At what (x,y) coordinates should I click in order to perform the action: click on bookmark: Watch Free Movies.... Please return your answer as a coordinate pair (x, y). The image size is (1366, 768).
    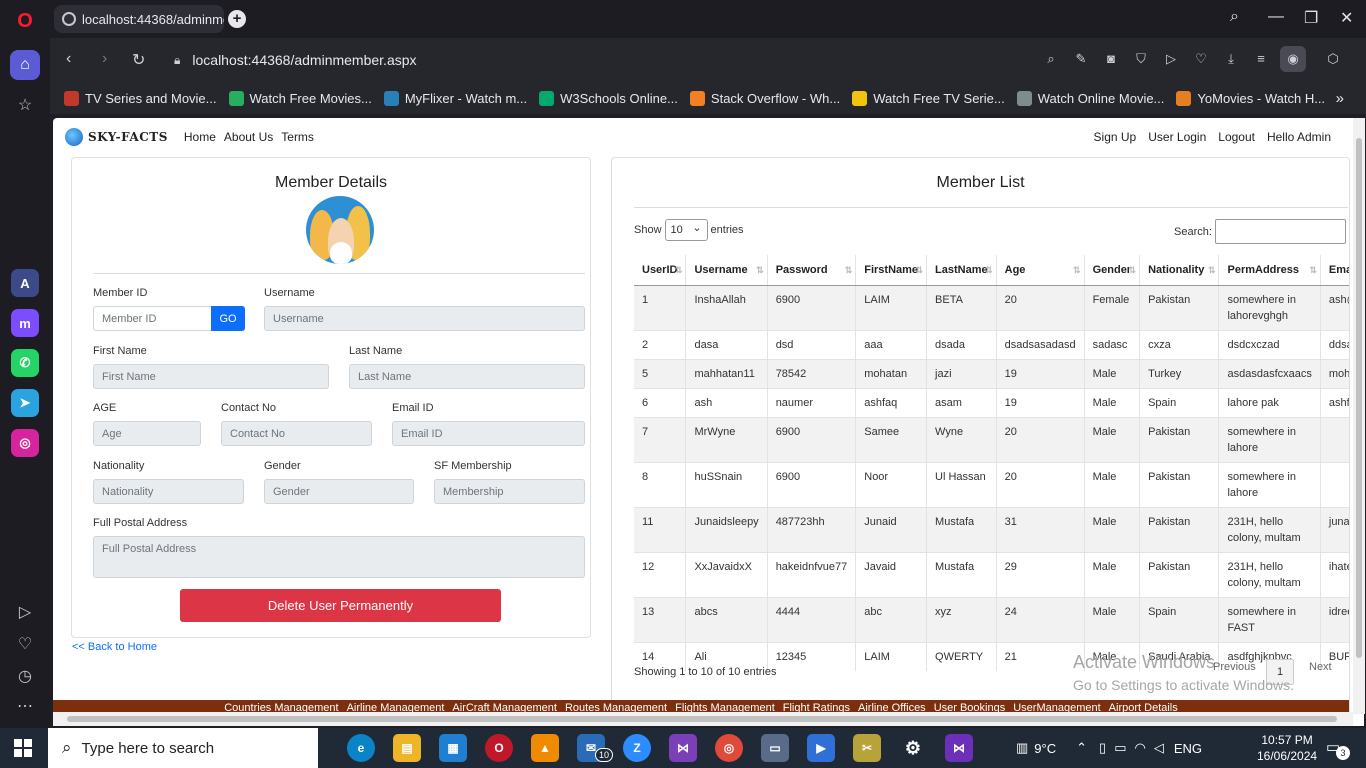
    Looking at the image, I should click on (300, 98).